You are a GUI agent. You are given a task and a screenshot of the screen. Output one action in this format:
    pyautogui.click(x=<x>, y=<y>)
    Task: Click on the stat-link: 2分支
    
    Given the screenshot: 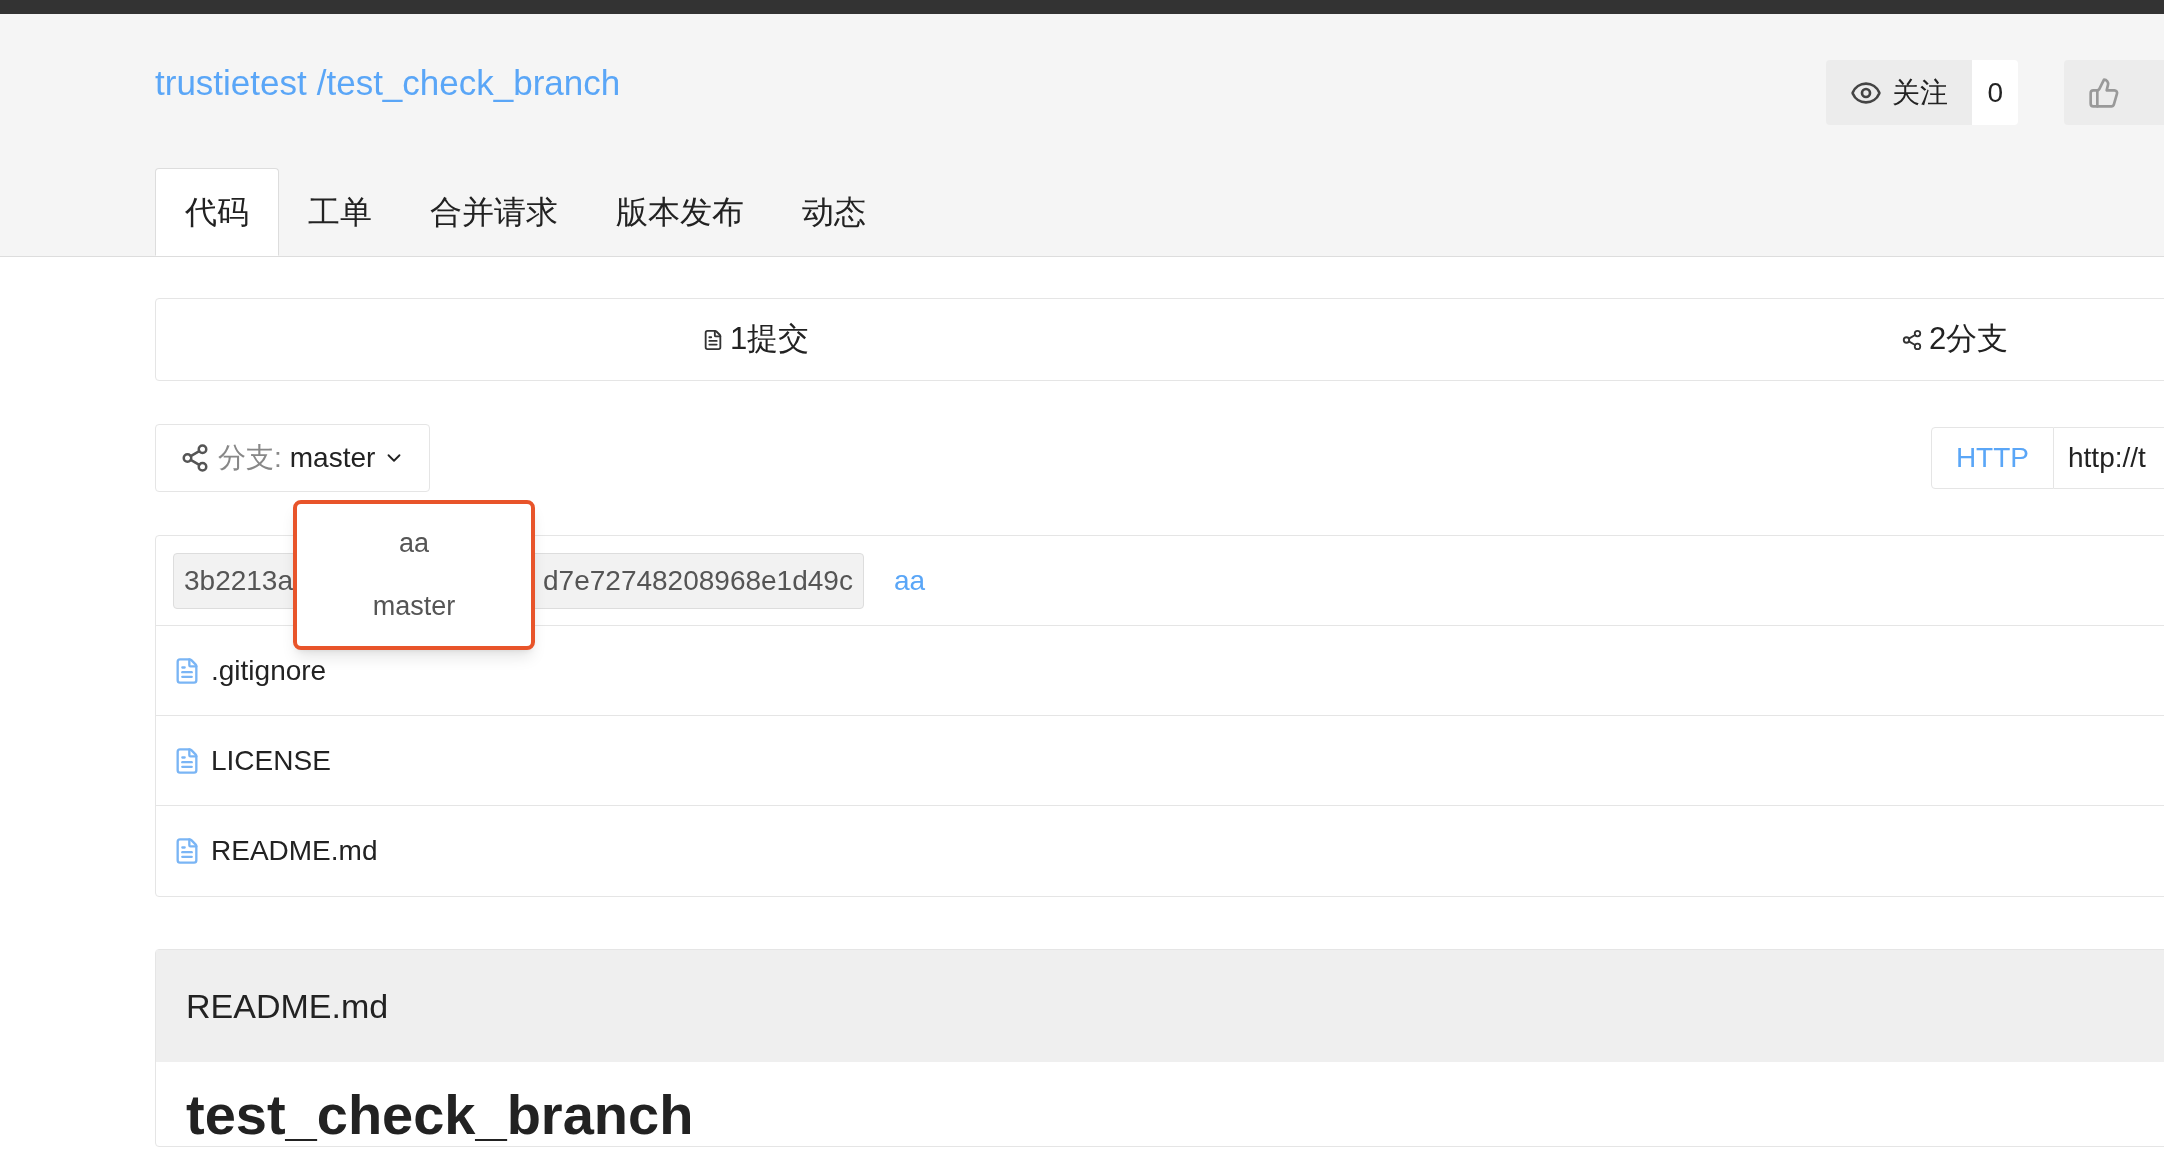 What is the action you would take?
    pyautogui.click(x=1954, y=339)
    